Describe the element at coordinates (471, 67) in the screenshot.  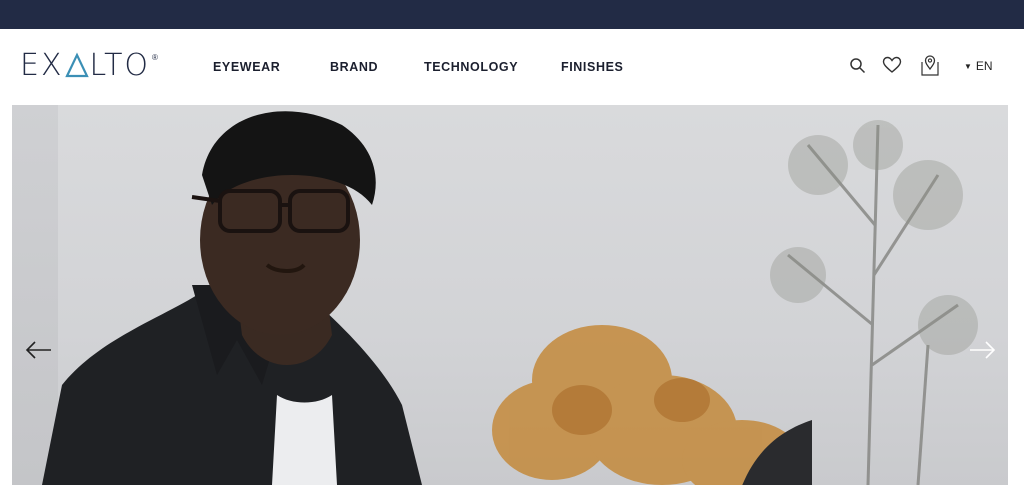
I see `nav-technology: TECHNOLOGY` at that location.